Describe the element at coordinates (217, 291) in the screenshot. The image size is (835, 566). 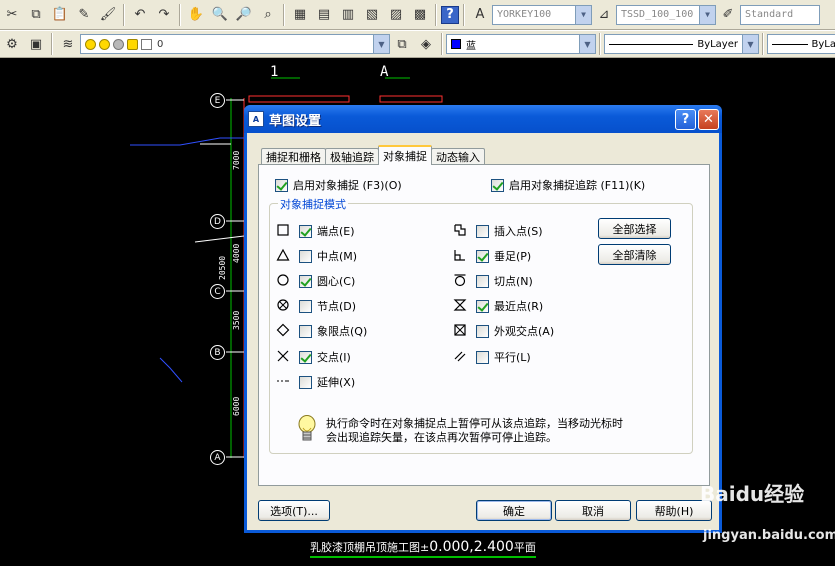
I see `axis-bubble: C` at that location.